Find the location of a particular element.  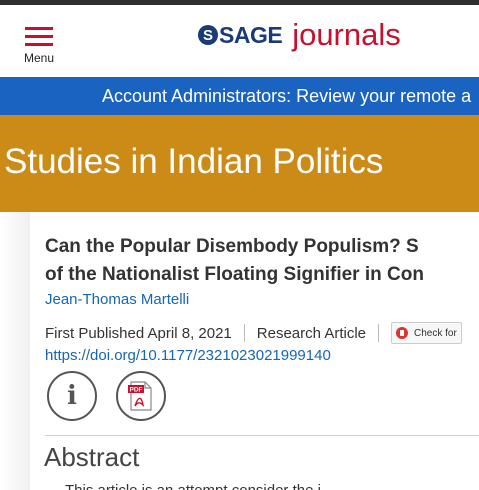

menu-label: Menu is located at coordinates (39, 58).